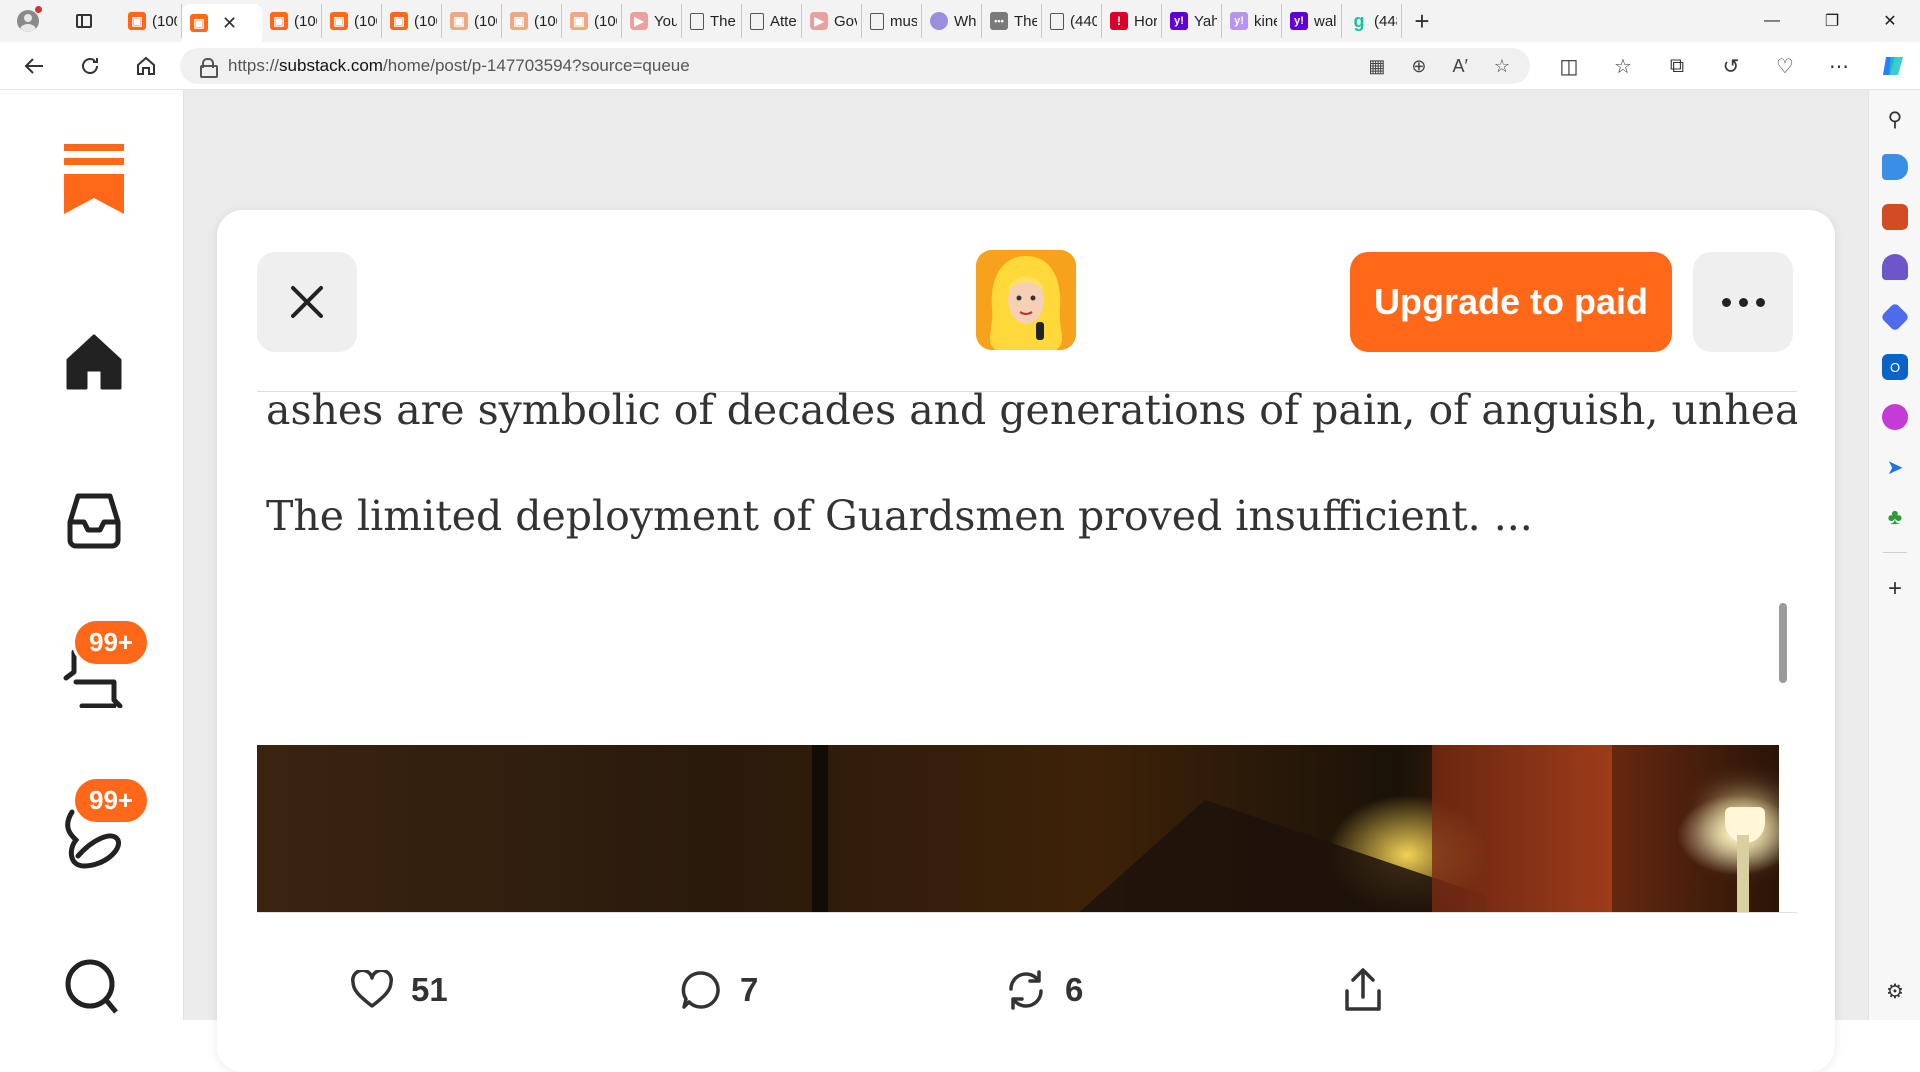  What do you see at coordinates (1376, 66) in the screenshot?
I see `app-available-icon: ▦` at bounding box center [1376, 66].